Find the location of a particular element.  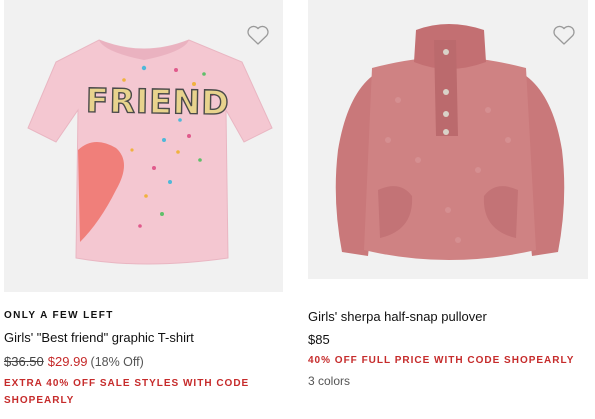

sale-price: $29.99 is located at coordinates (67, 361).